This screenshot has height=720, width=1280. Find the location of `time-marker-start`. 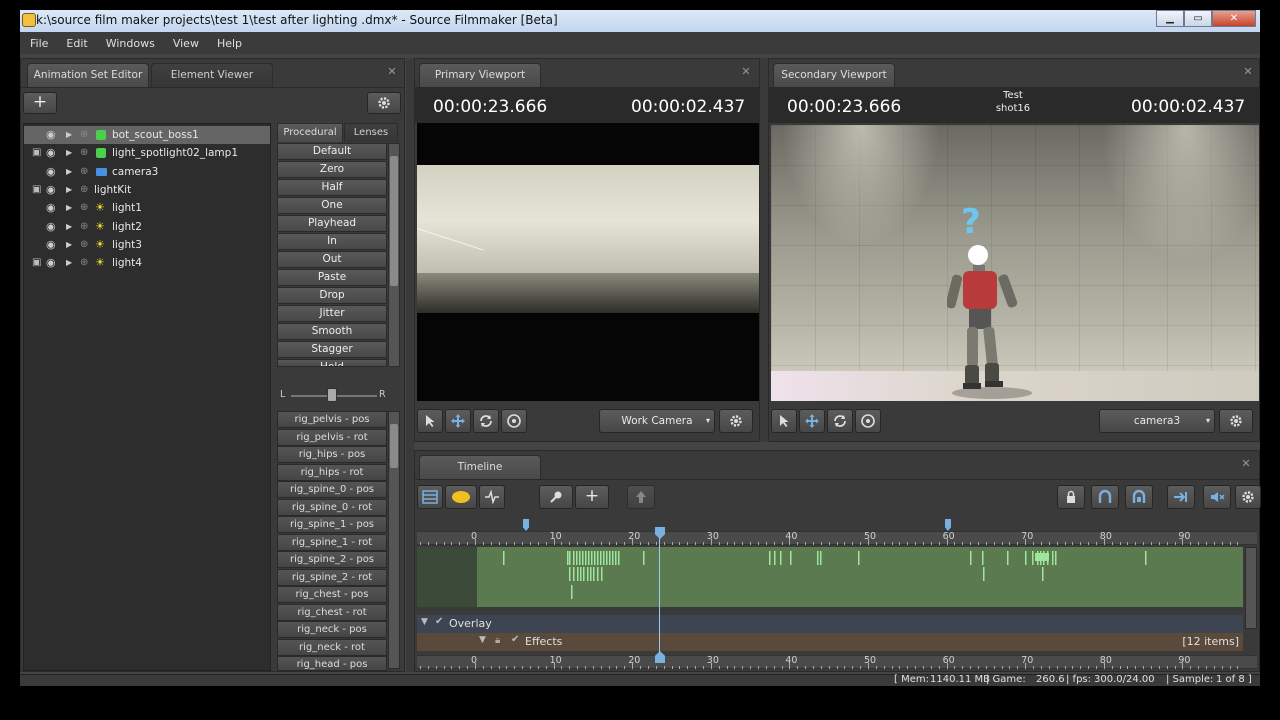

time-marker-start is located at coordinates (526, 525).